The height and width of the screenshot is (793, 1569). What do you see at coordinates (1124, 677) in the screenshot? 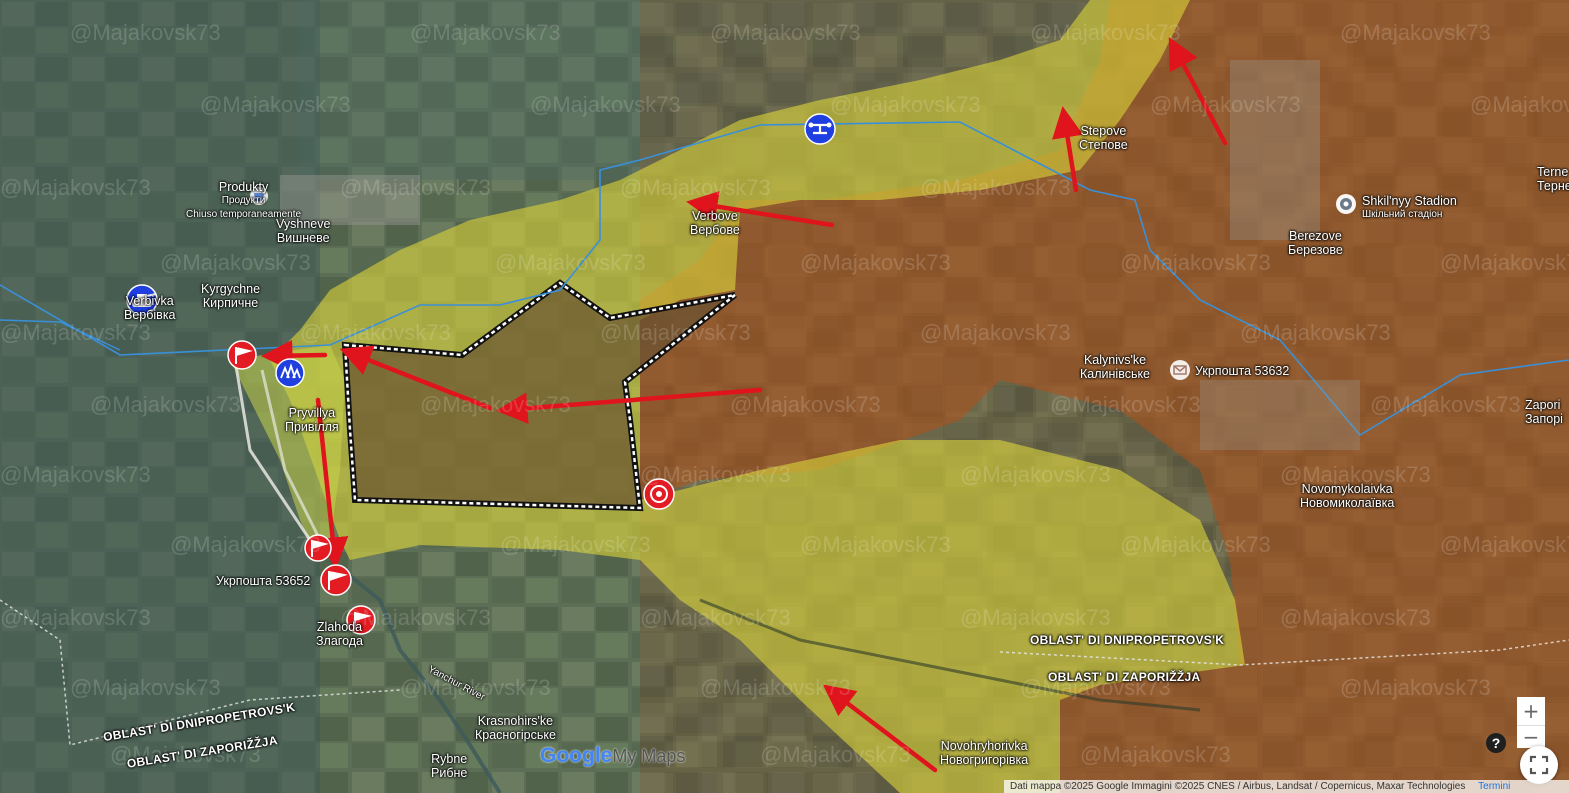
I see `region-label: OBLAST' DI ZAPORIŽŽJA` at bounding box center [1124, 677].